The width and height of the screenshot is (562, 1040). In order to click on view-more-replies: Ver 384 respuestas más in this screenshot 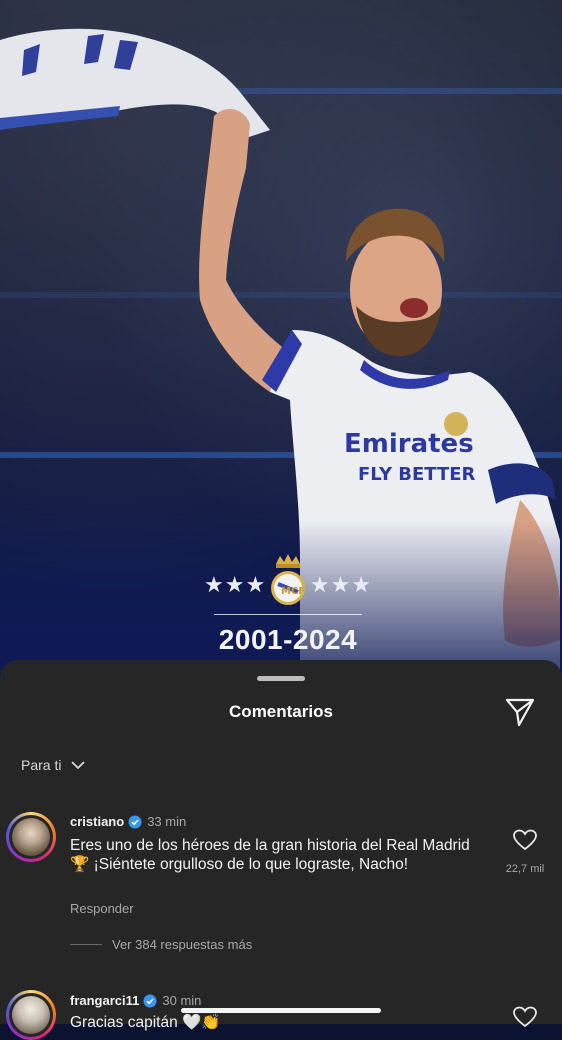, I will do `click(161, 944)`.